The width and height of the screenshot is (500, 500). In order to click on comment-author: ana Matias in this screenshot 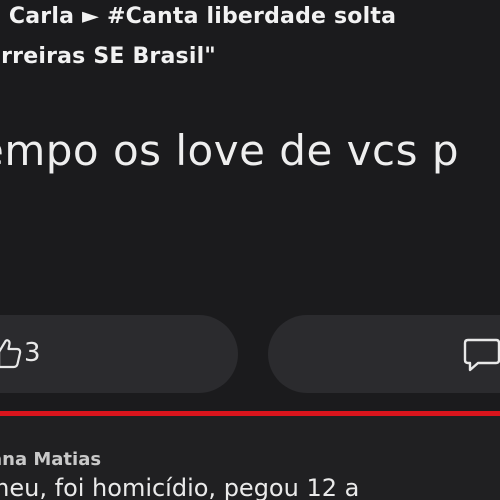, I will do `click(50, 459)`.